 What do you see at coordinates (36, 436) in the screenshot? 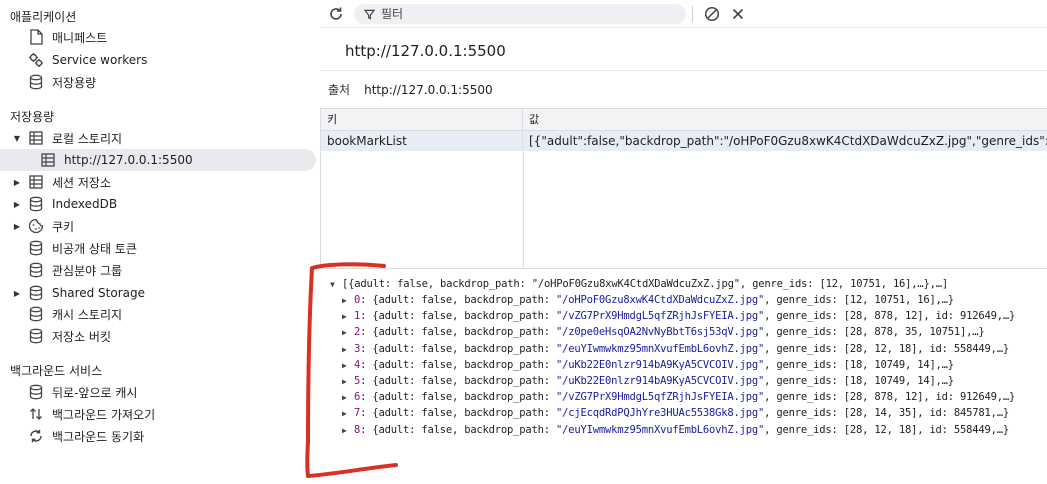
I see `sync-icon` at bounding box center [36, 436].